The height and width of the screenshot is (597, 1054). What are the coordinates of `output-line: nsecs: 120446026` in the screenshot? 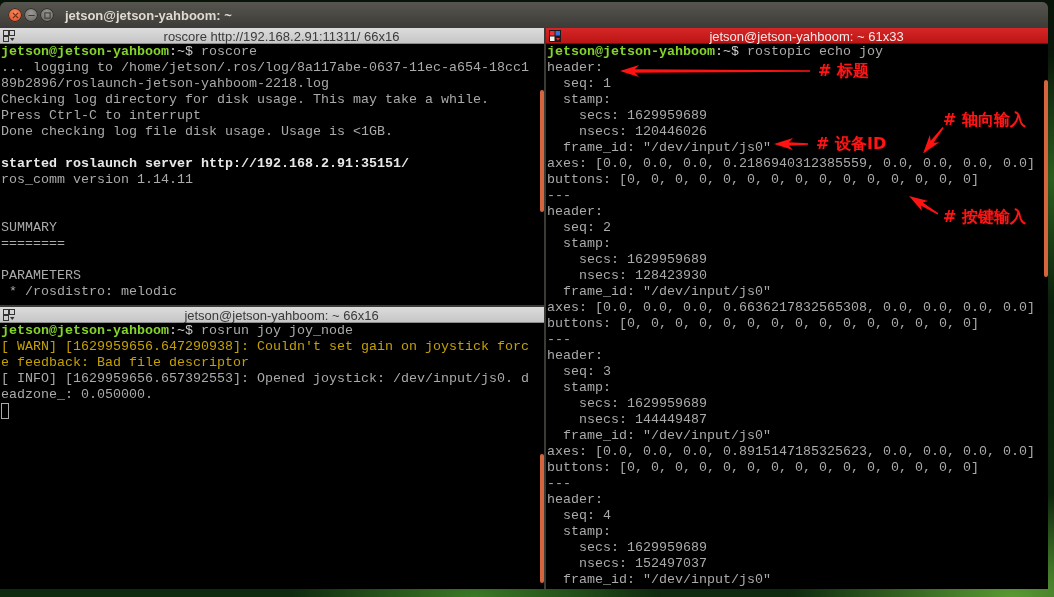 It's located at (643, 131).